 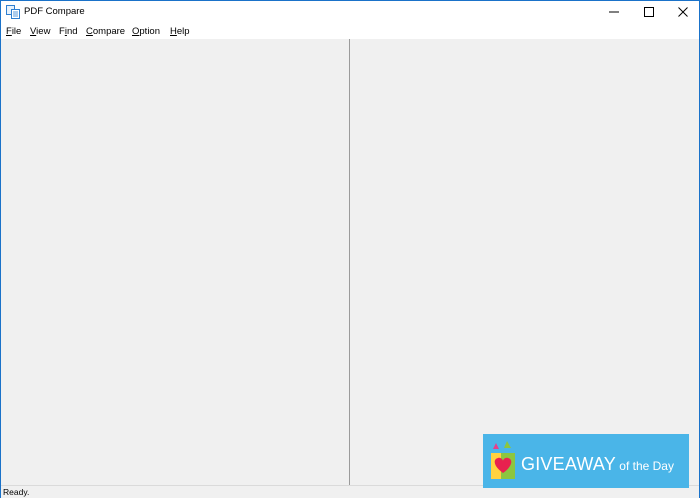 I want to click on minimize-button, so click(x=614, y=12).